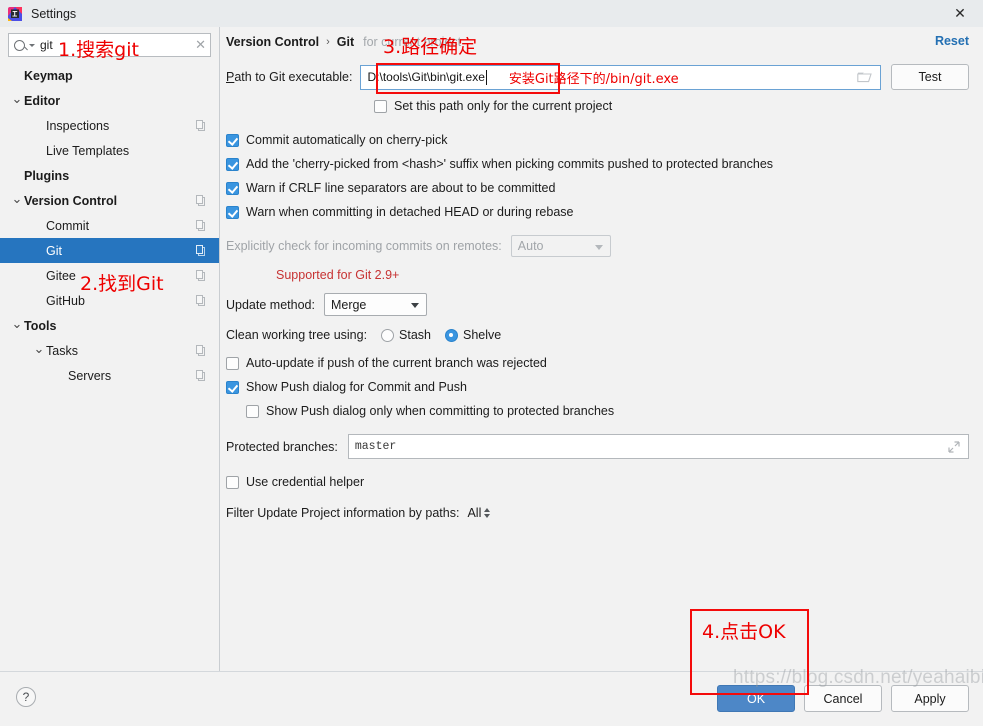 The height and width of the screenshot is (726, 983). Describe the element at coordinates (597, 482) in the screenshot. I see `credential-helper-row: Use credential helper` at that location.